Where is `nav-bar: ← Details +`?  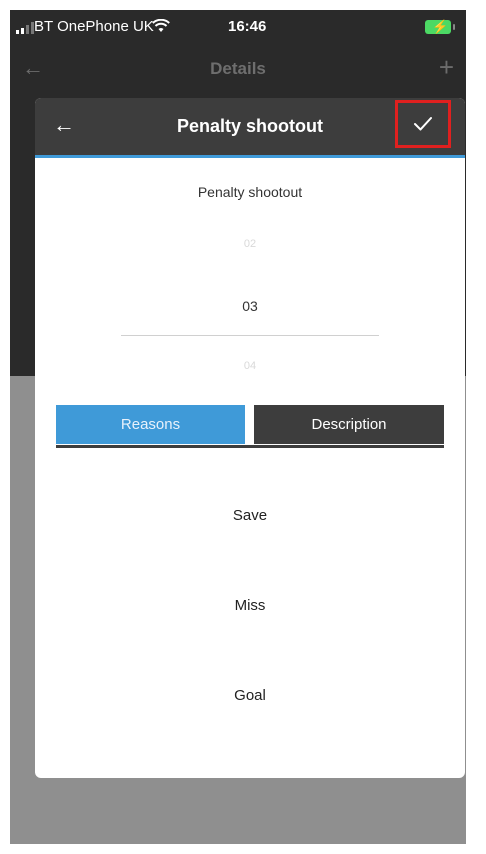
nav-bar: ← Details + is located at coordinates (238, 68).